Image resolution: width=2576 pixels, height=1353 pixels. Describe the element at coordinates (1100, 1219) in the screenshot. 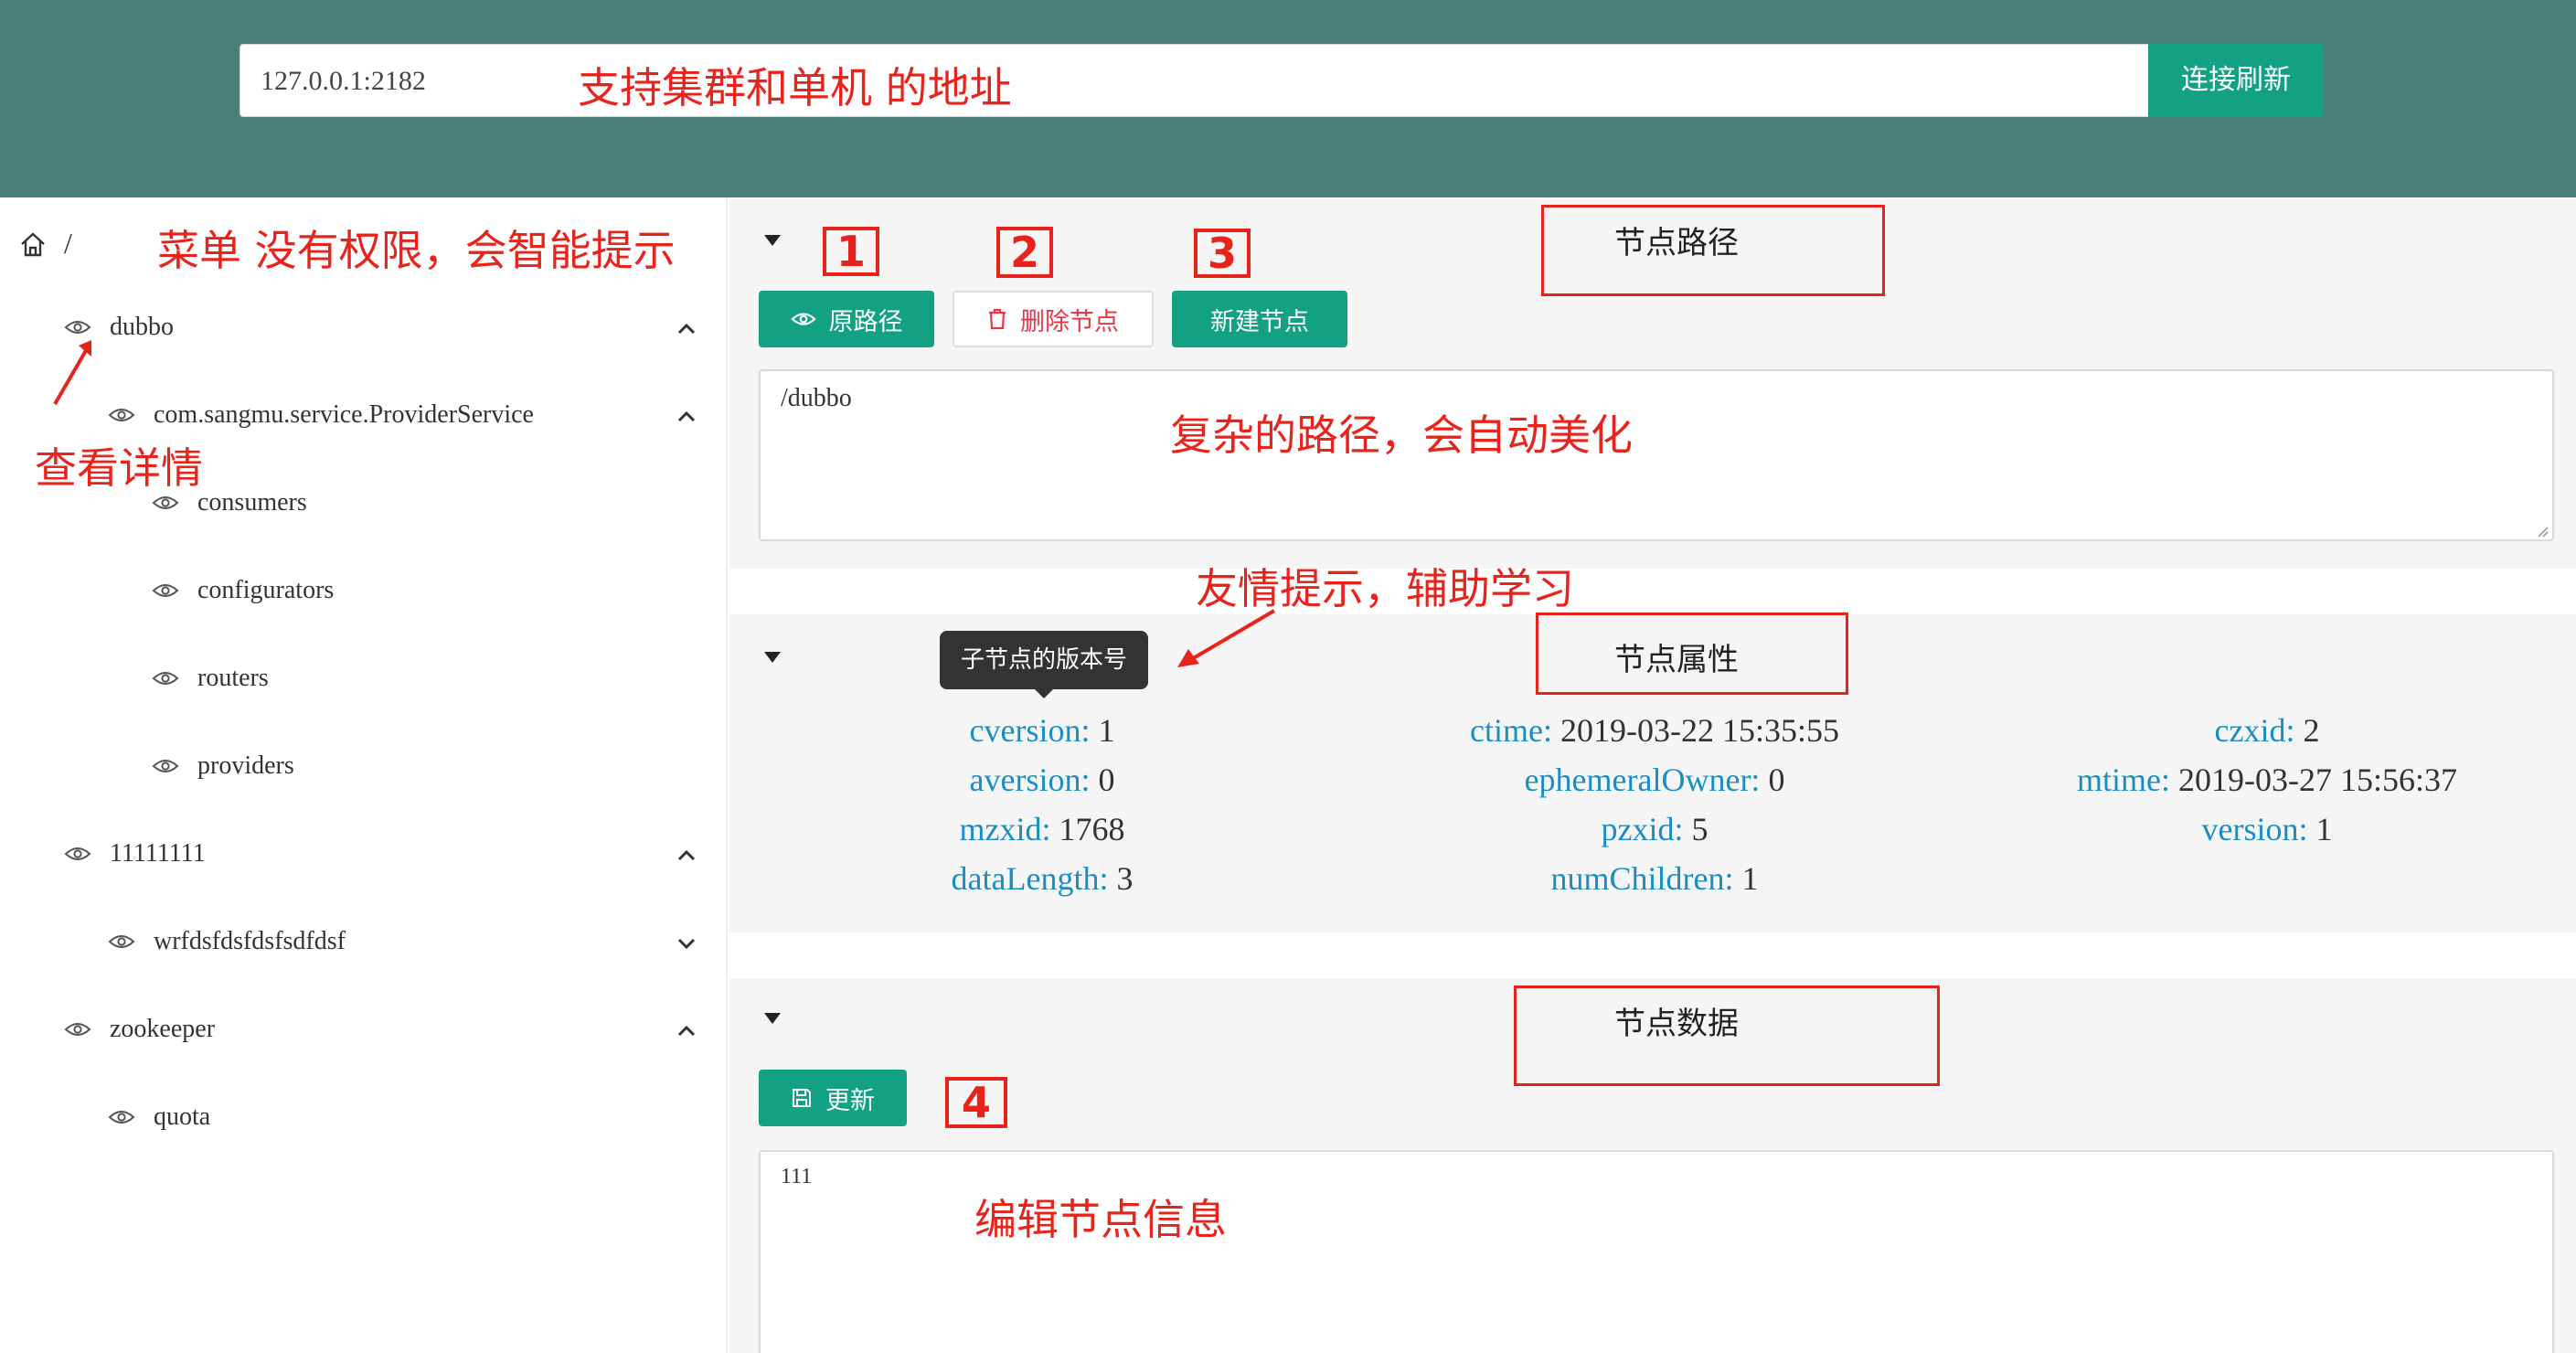

I see `edit-note: 编辑节点信息` at that location.